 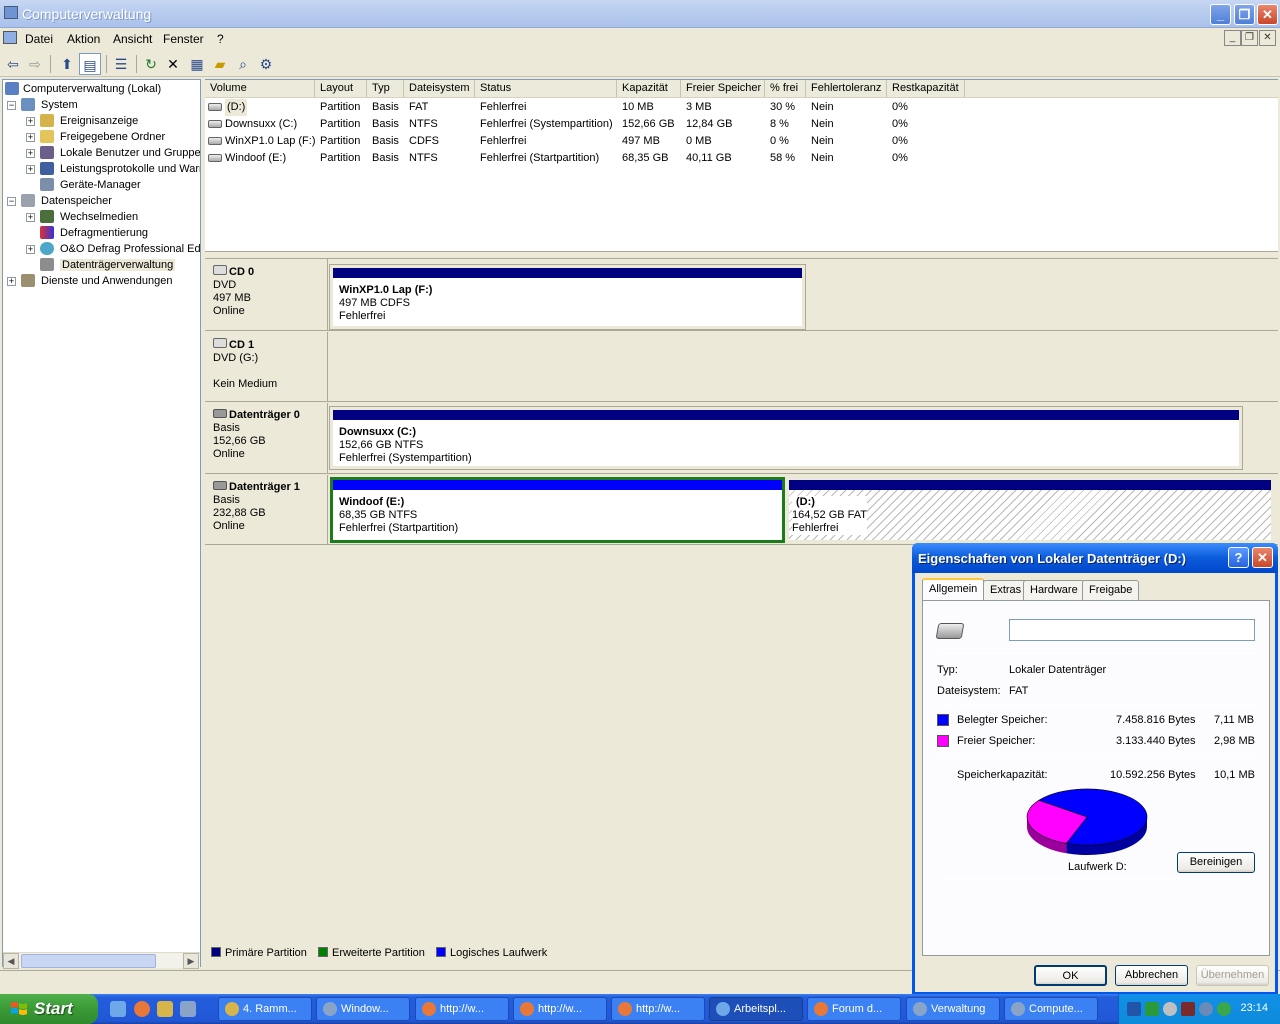 I want to click on col-header-percent-free: % frei, so click(x=785, y=89).